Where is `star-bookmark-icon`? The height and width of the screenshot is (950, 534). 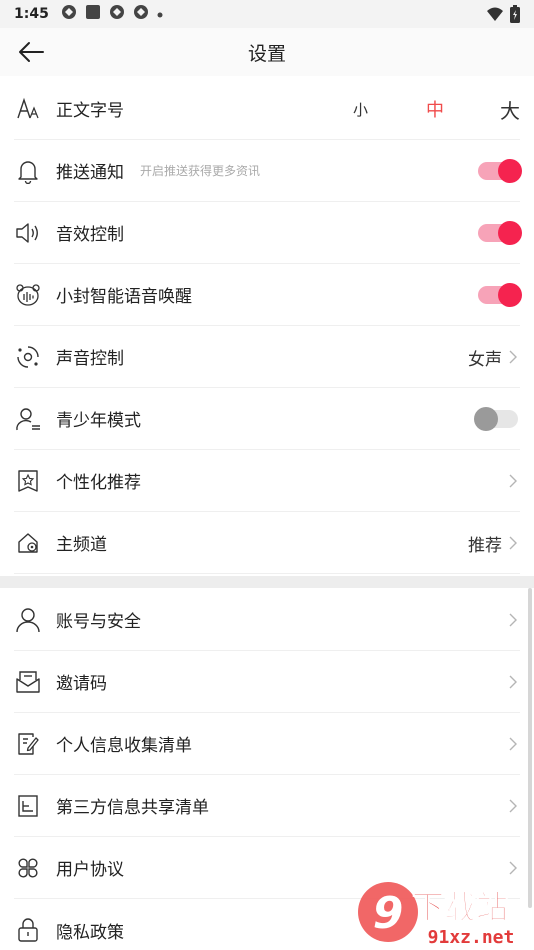 star-bookmark-icon is located at coordinates (28, 481).